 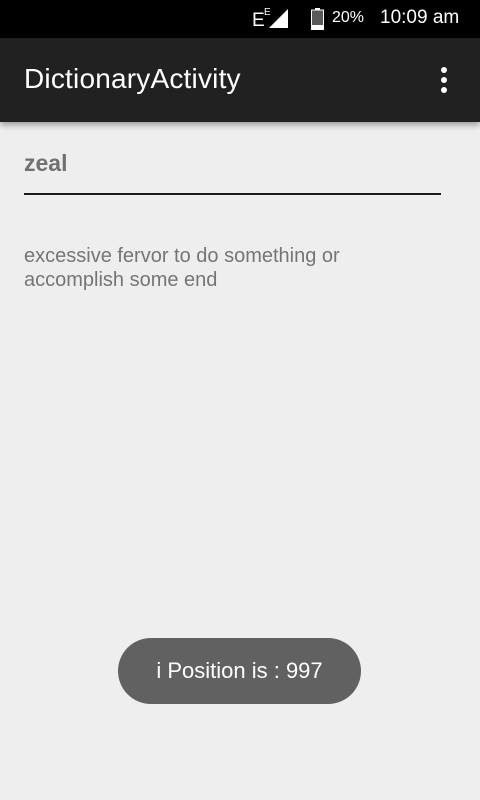 What do you see at coordinates (258, 20) in the screenshot?
I see `network-type-letter: E` at bounding box center [258, 20].